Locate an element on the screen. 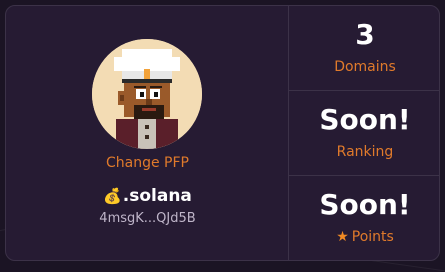 Image resolution: width=445 pixels, height=272 pixels. stat-ranking: Soon! Ranking is located at coordinates (364, 133).